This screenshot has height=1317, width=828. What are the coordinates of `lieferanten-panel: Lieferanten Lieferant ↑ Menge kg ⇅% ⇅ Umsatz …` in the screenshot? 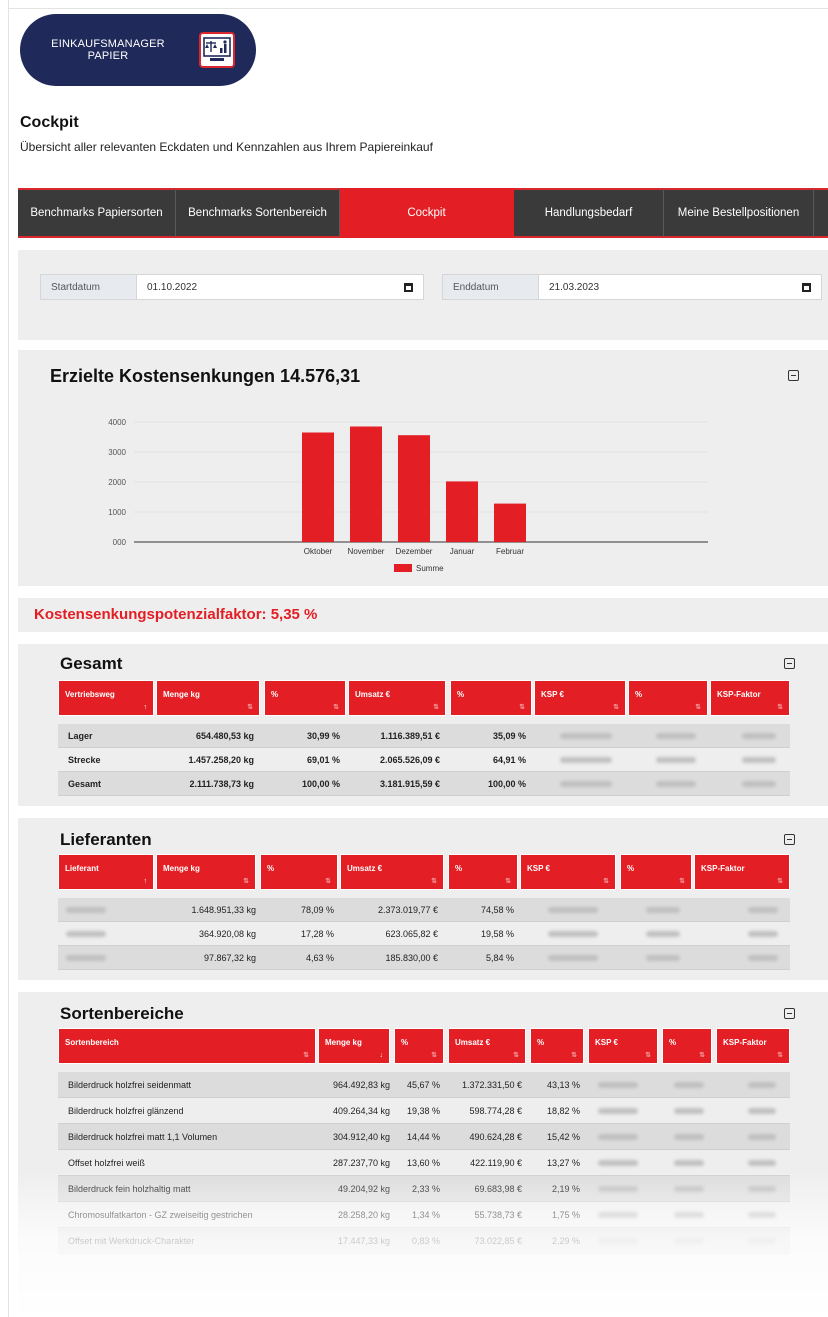 It's located at (423, 899).